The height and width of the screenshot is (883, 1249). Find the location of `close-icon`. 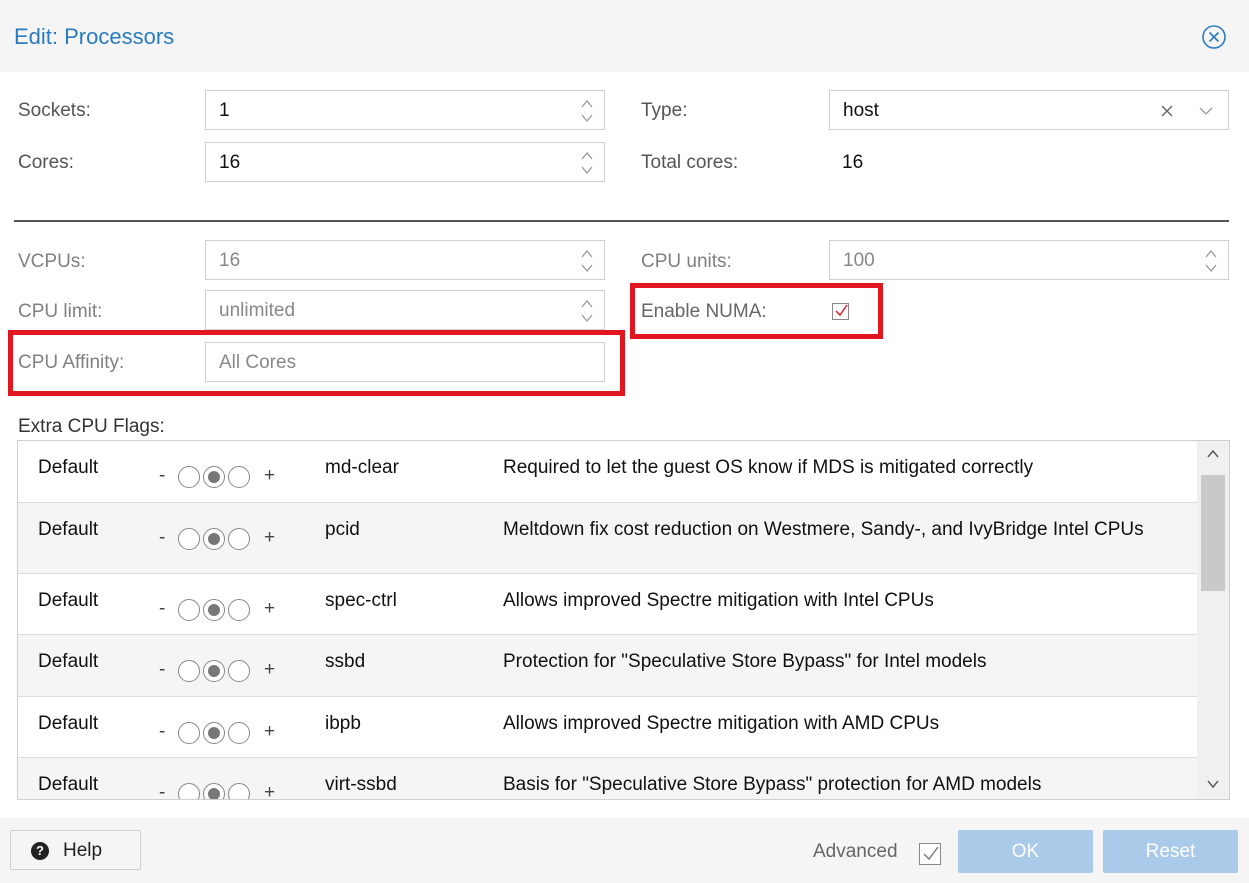

close-icon is located at coordinates (1214, 37).